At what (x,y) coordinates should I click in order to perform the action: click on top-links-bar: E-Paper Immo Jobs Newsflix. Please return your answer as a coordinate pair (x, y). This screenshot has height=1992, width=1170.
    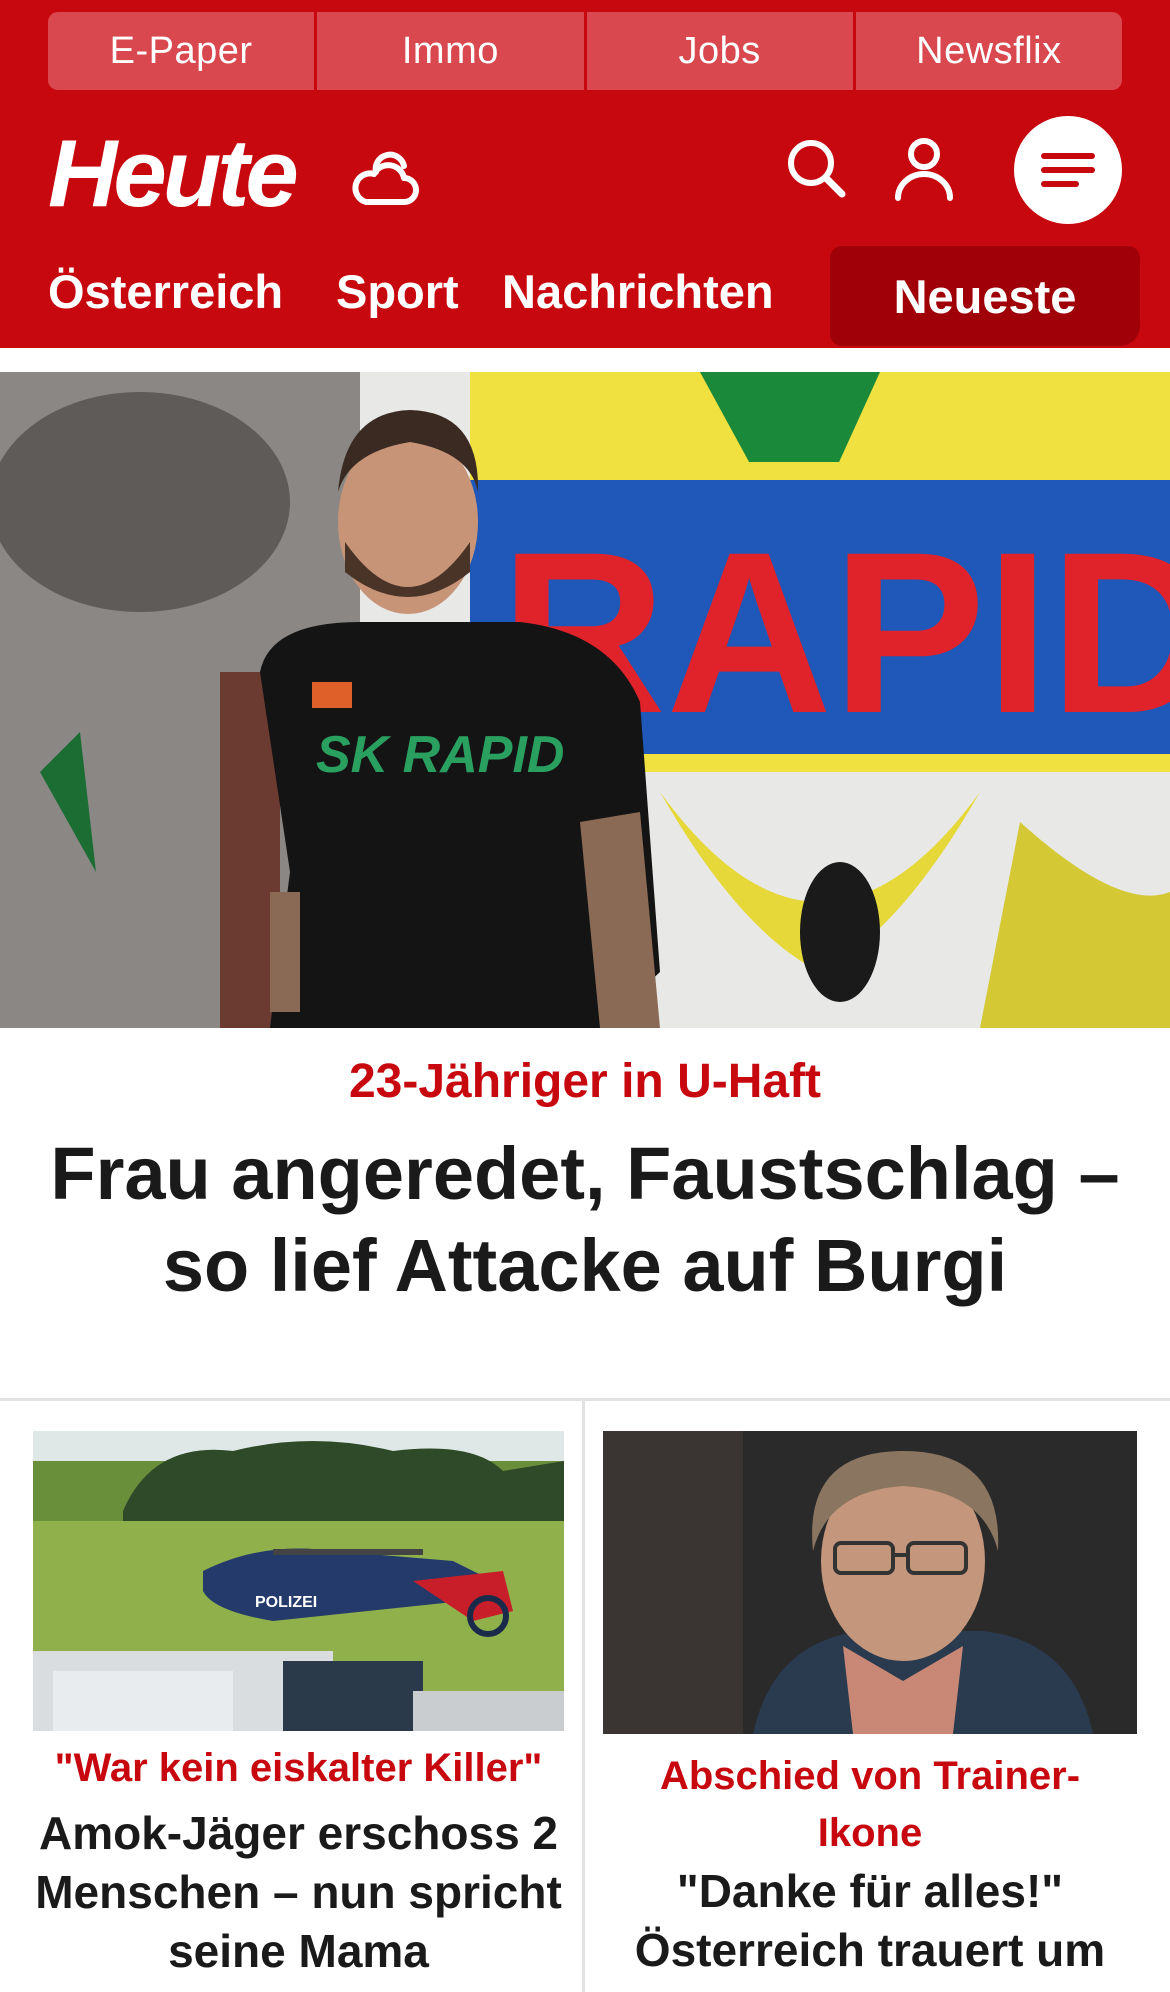
    Looking at the image, I should click on (585, 51).